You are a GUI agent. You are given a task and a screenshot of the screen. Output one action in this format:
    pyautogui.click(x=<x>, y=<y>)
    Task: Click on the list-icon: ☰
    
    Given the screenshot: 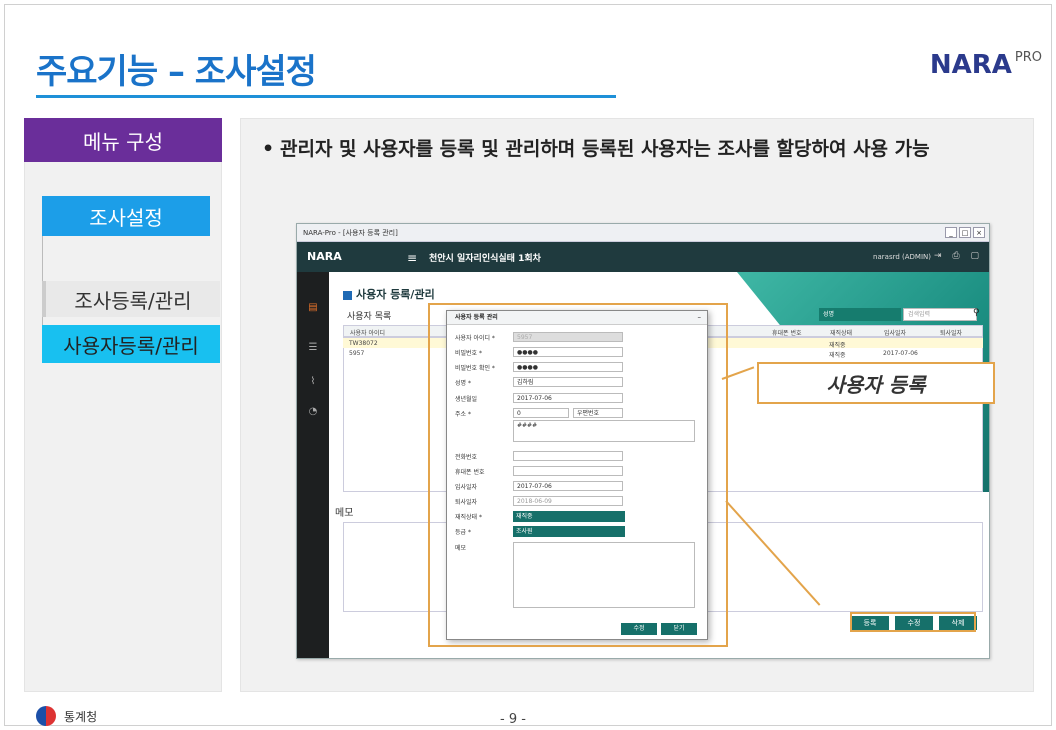 What is the action you would take?
    pyautogui.click(x=313, y=347)
    